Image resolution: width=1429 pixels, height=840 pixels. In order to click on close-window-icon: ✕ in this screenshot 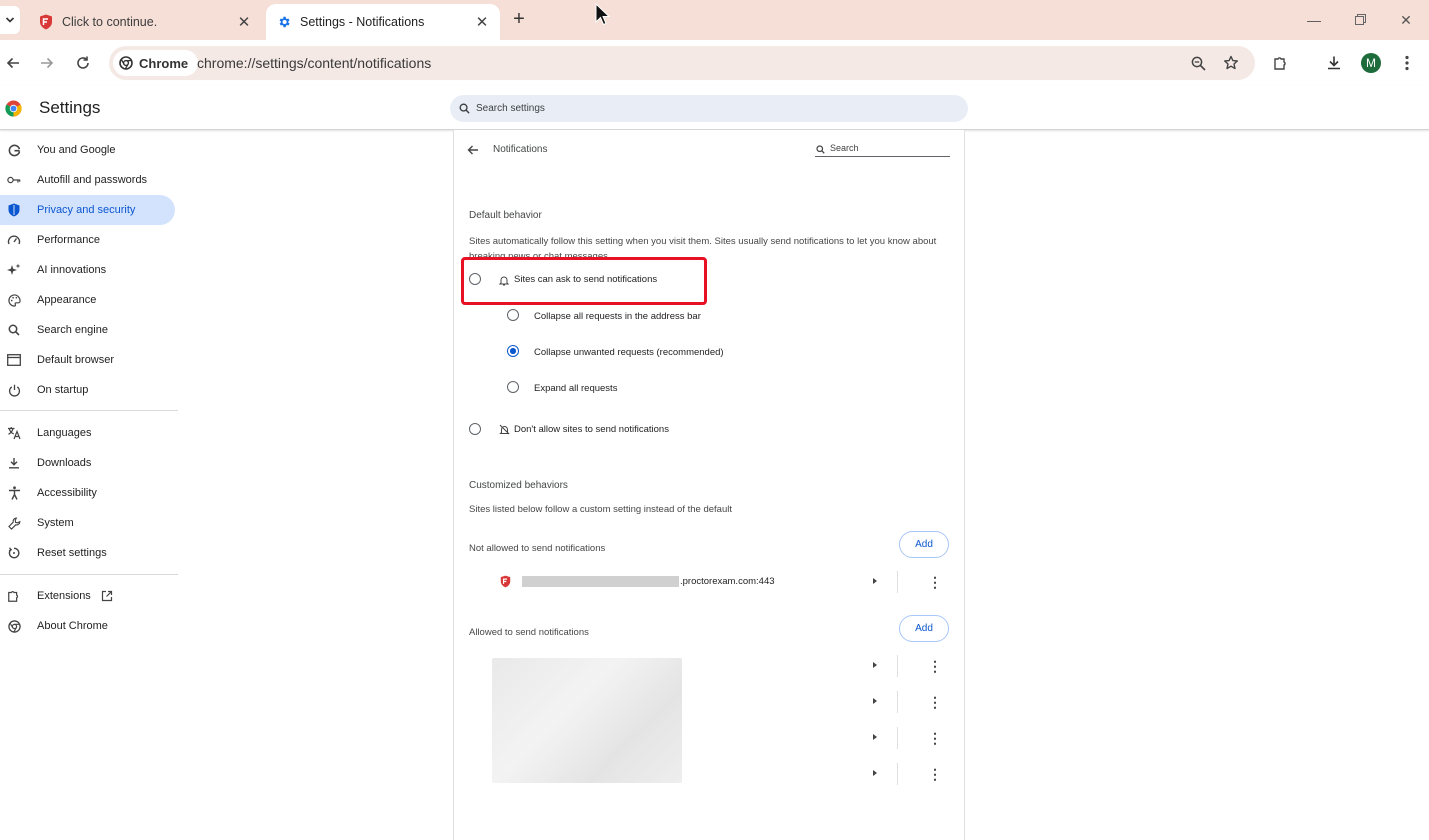, I will do `click(1406, 20)`.